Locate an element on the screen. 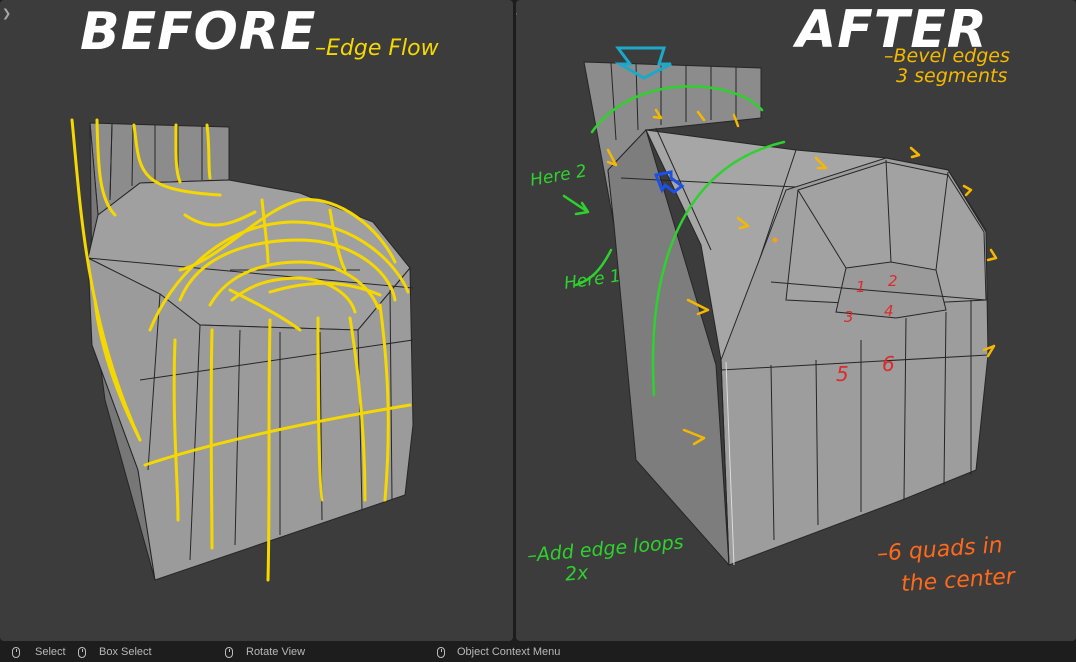  note-bevel: –Bevel edges 3 segments is located at coordinates (947, 66).